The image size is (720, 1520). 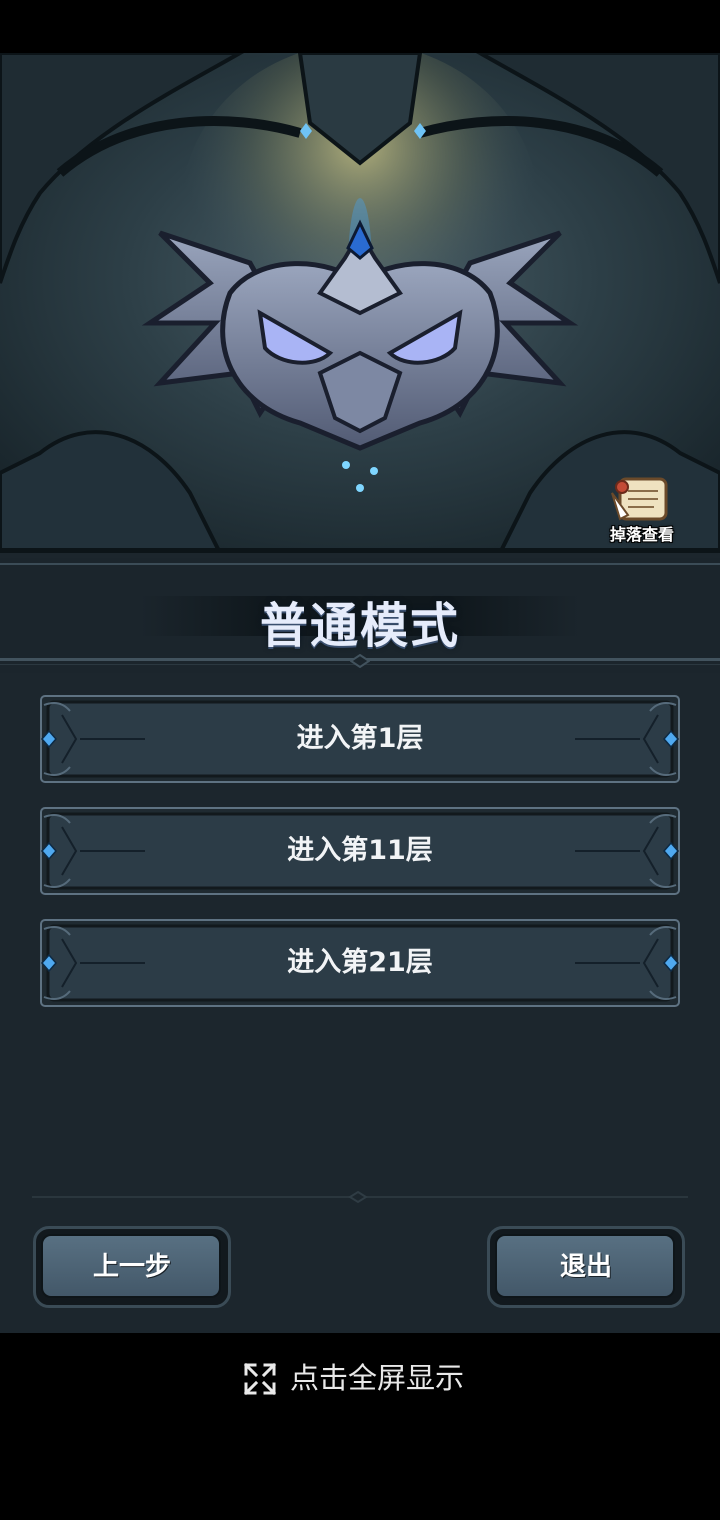 I want to click on floor-button-label: 进入第11层, so click(x=360, y=850).